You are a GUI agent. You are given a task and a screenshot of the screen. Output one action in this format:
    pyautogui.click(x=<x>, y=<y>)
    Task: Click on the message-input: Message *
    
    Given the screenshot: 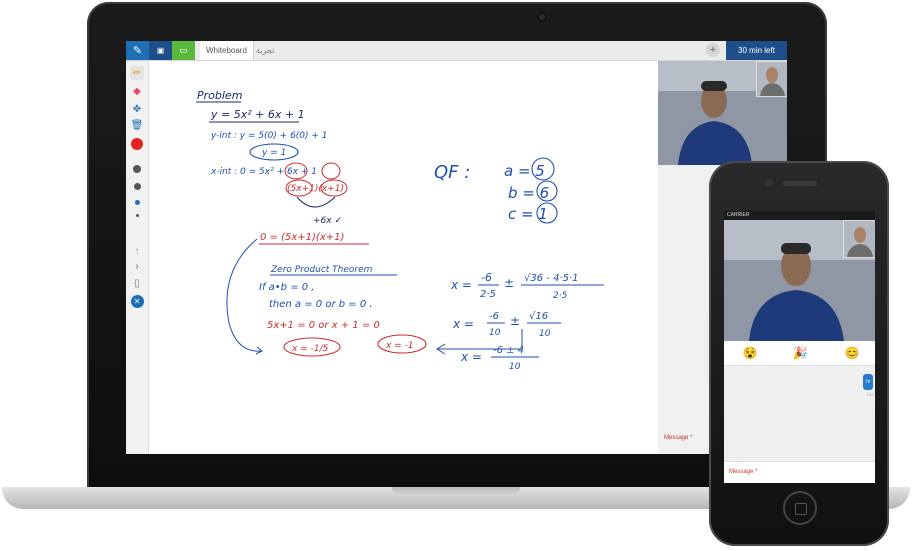 What is the action you would take?
    pyautogui.click(x=678, y=438)
    